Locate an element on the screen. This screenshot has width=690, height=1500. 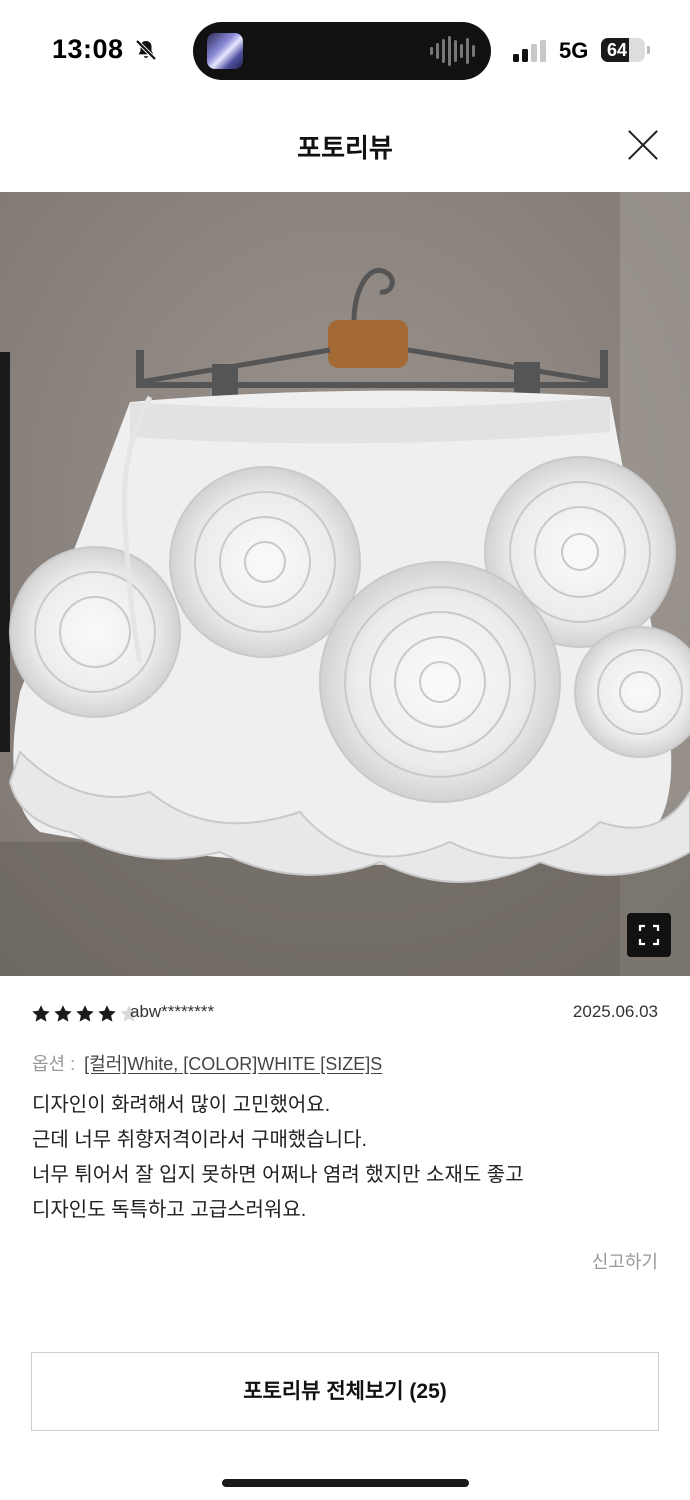
rating-stars is located at coordinates (85, 1014).